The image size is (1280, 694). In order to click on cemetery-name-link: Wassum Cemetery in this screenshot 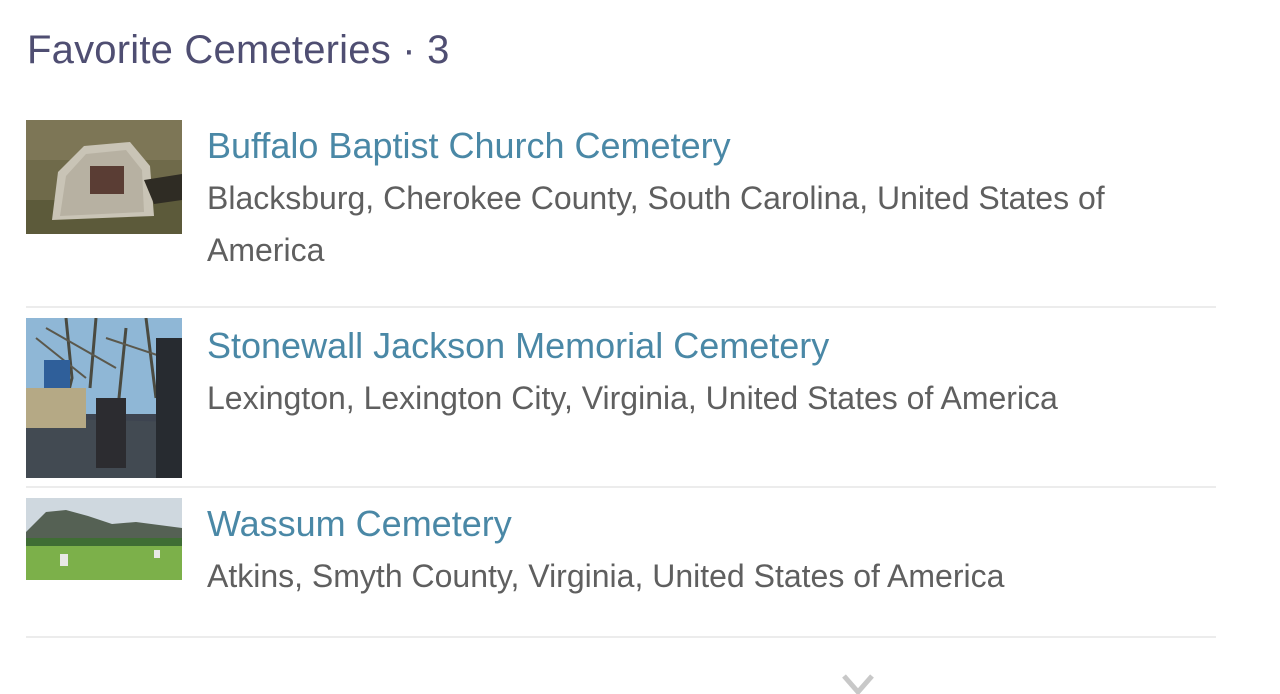, I will do `click(691, 524)`.